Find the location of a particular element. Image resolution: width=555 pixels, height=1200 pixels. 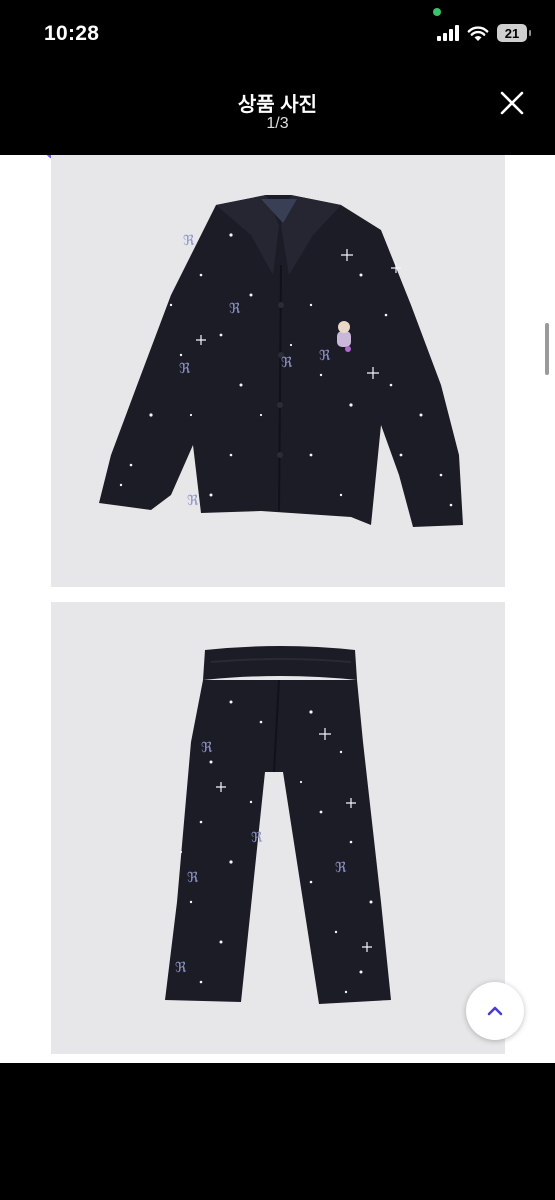

battery-level: 21 is located at coordinates (512, 33).